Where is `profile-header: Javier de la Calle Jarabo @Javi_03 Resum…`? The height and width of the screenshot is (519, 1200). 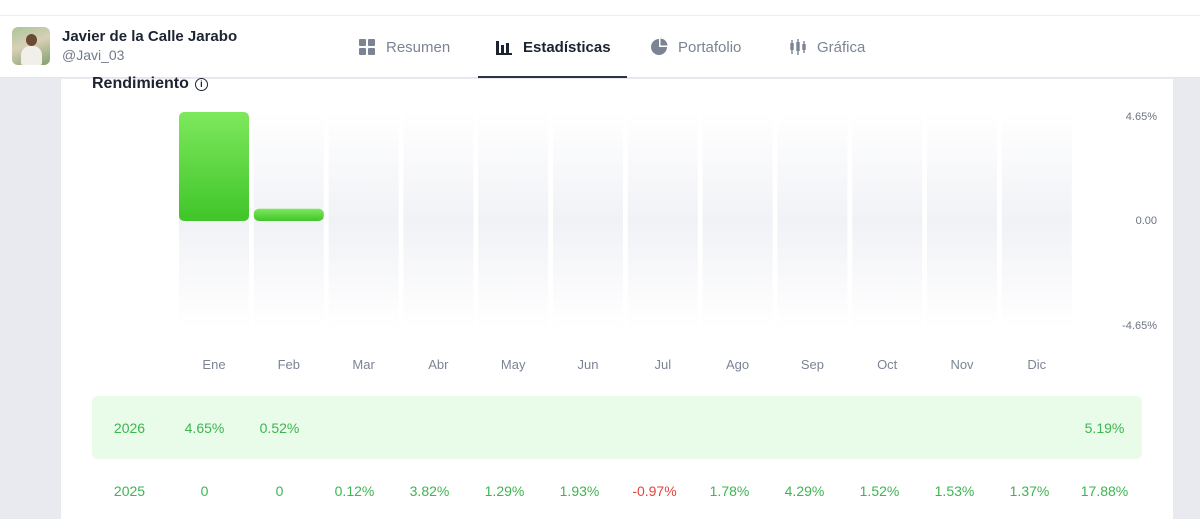
profile-header: Javier de la Calle Jarabo @Javi_03 Resum… is located at coordinates (600, 47).